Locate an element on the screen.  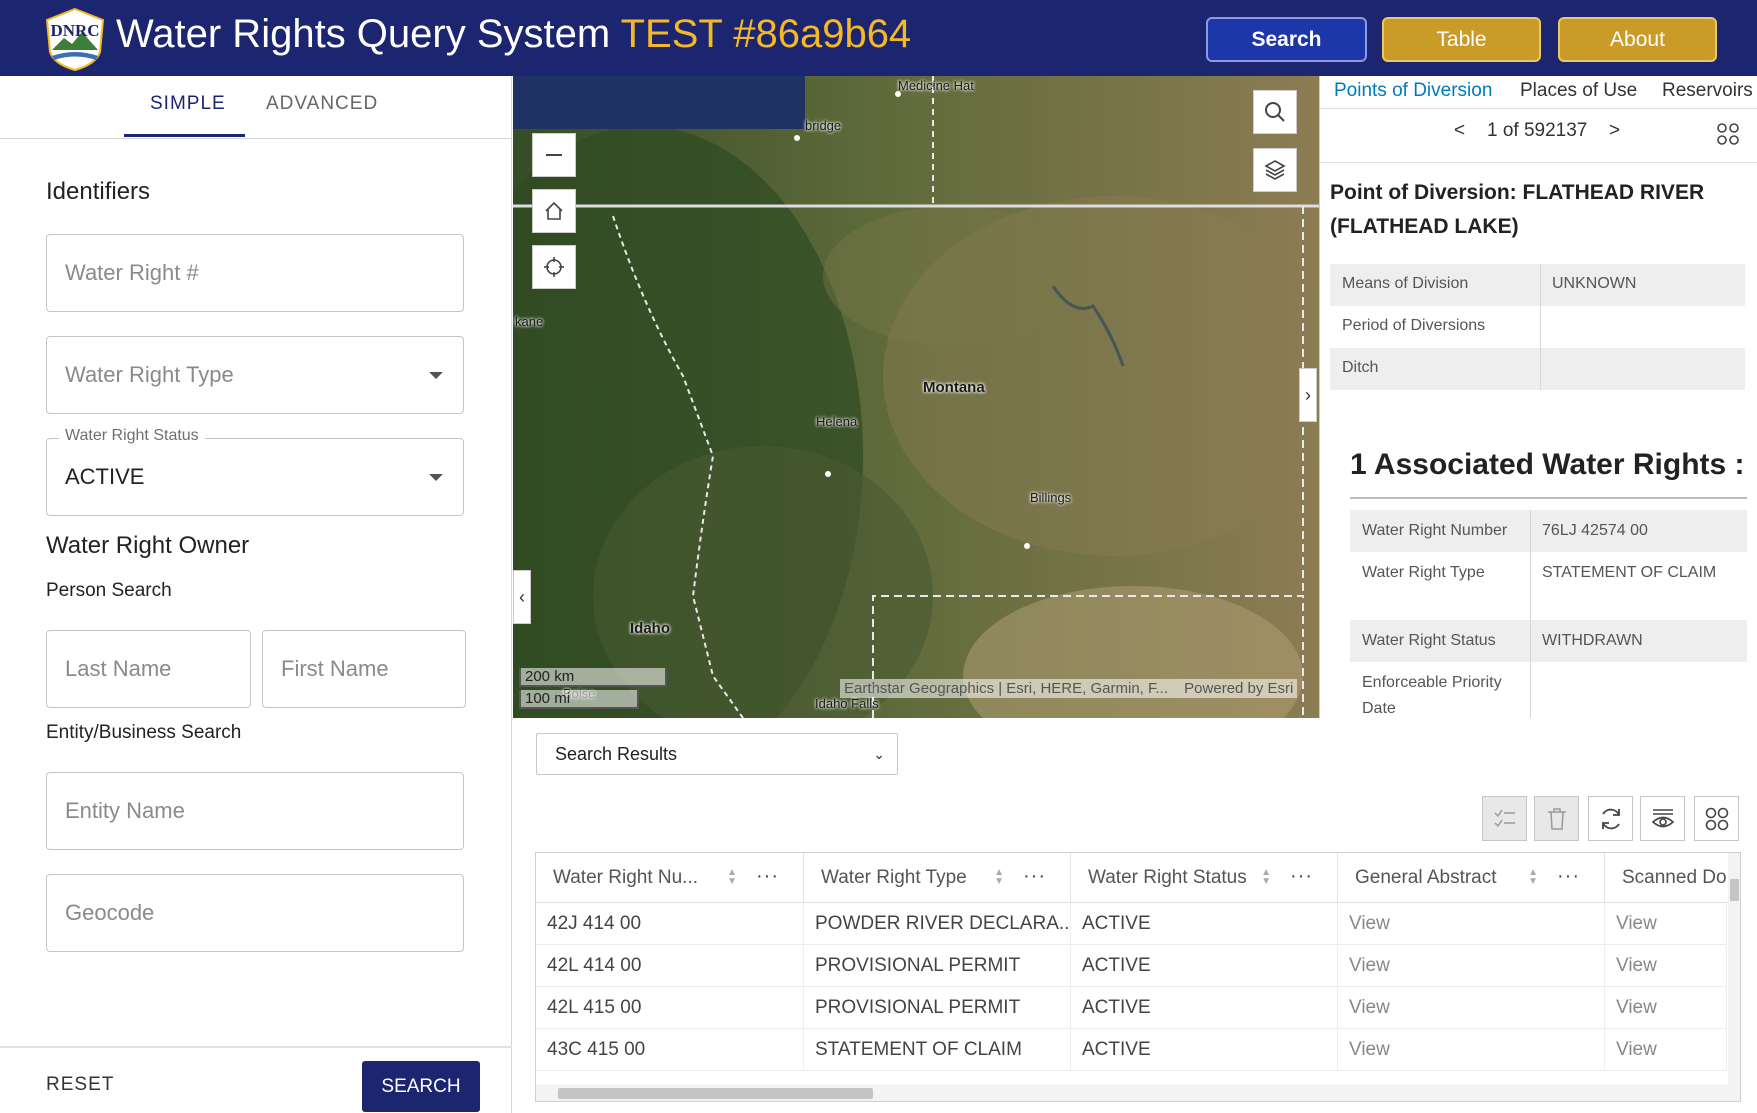
grid-options-icon is located at coordinates (1716, 818).